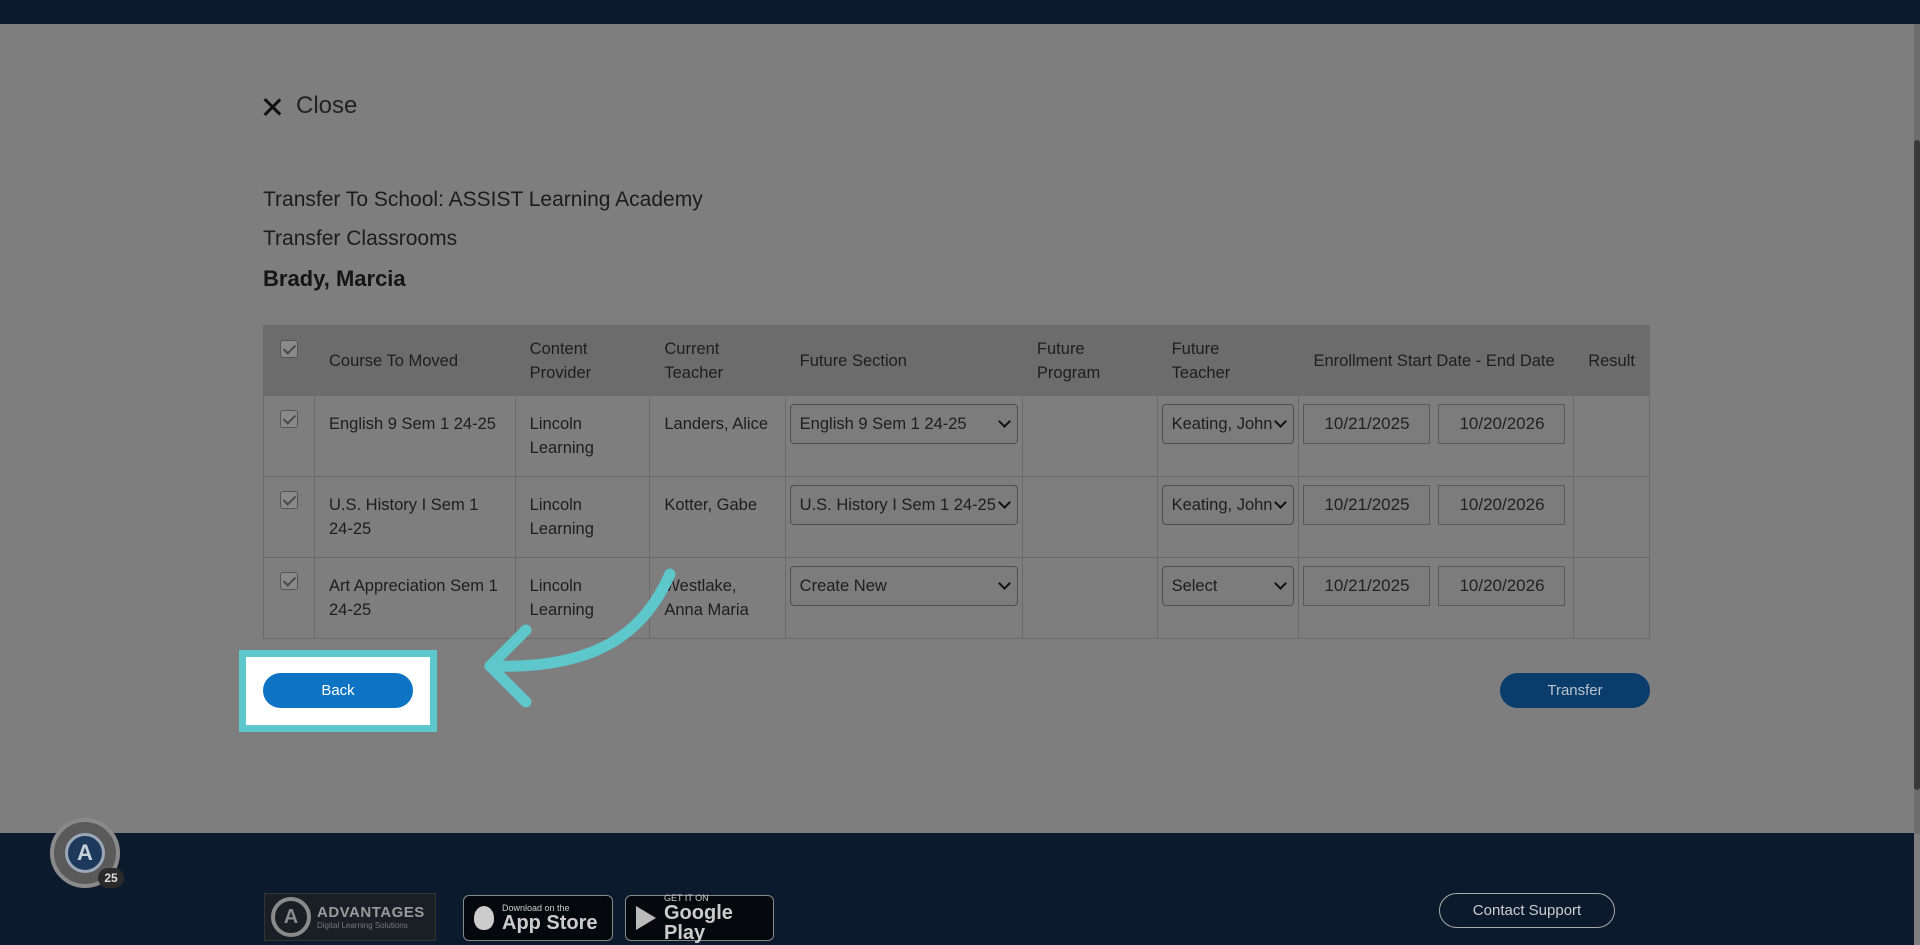  I want to click on section-title: Transfer Classrooms, so click(360, 238).